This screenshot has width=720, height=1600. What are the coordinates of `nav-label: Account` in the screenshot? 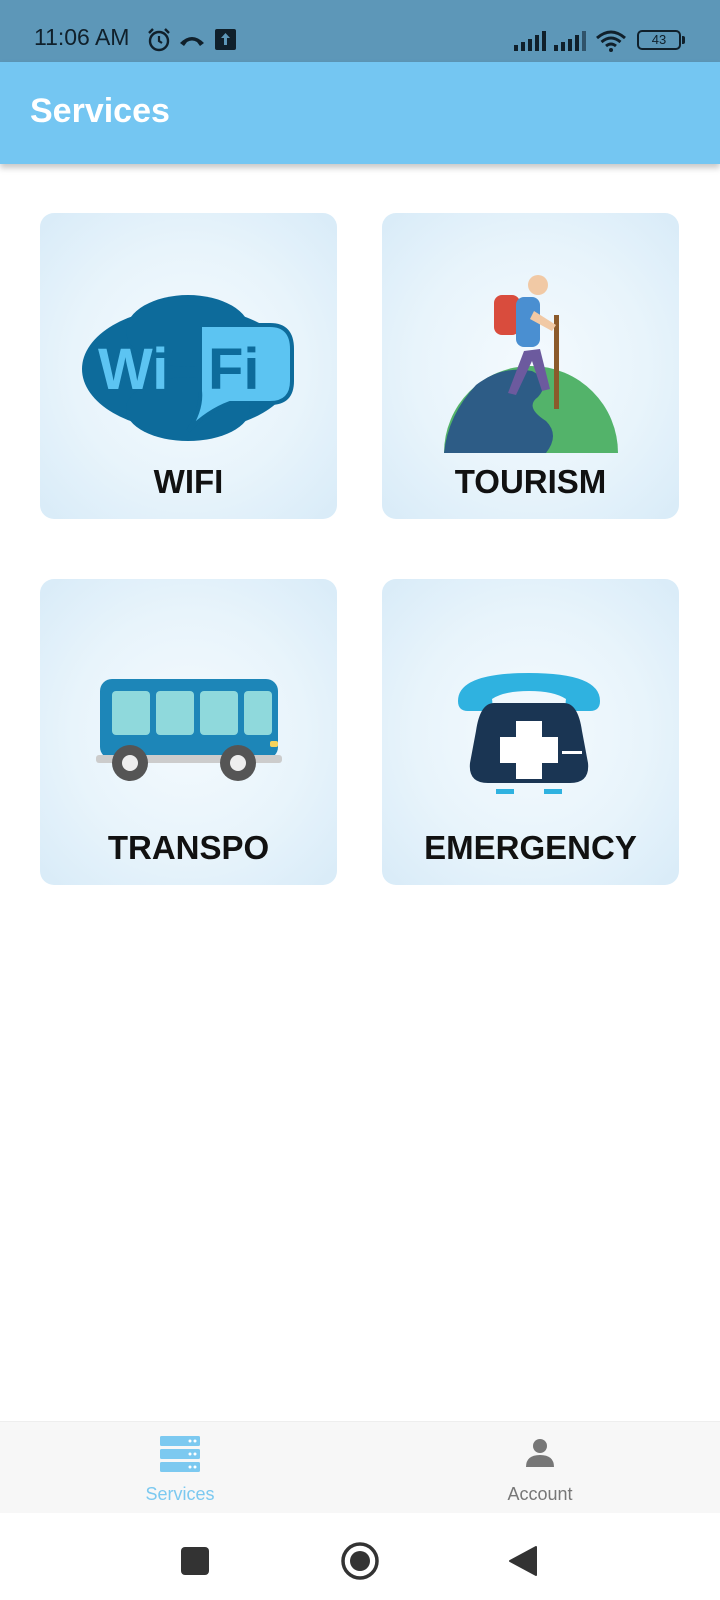 It's located at (540, 1494).